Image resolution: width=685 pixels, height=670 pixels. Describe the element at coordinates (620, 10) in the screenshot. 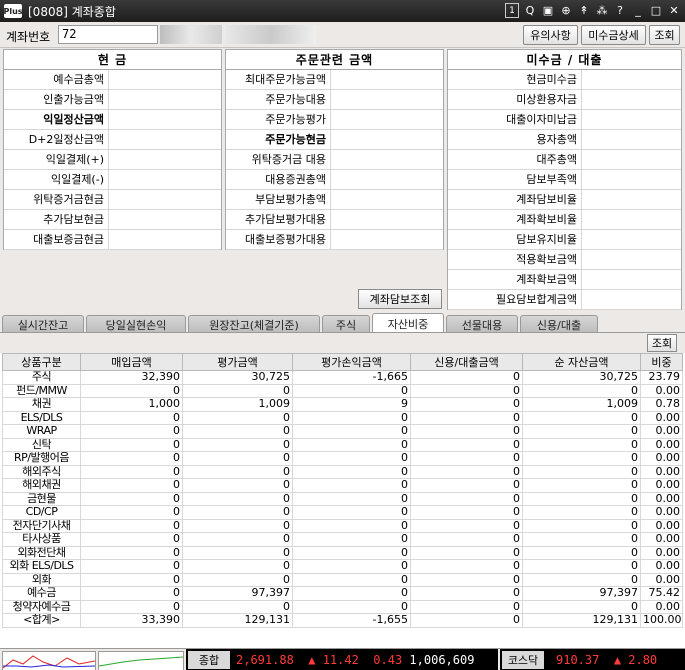

I see `help-icon: ?` at that location.